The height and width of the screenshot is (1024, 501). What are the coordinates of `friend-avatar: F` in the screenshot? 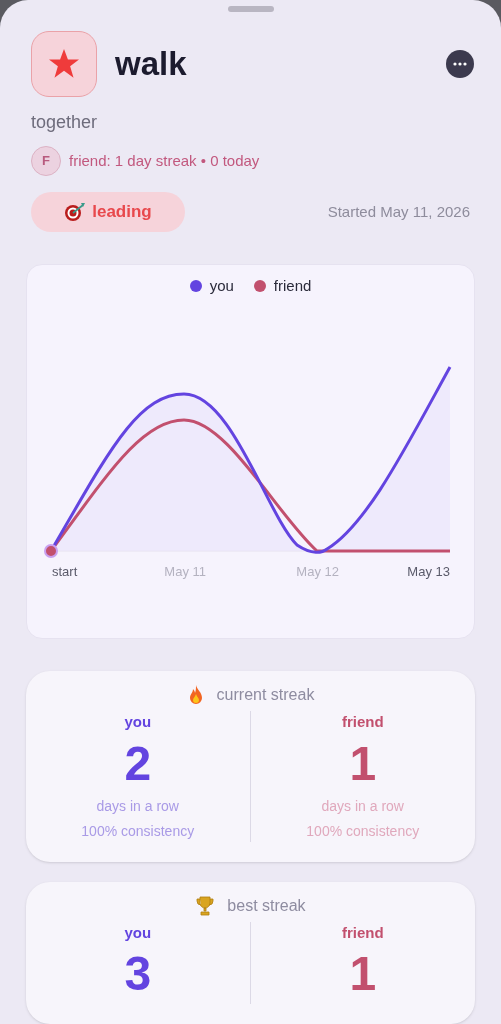 It's located at (46, 161).